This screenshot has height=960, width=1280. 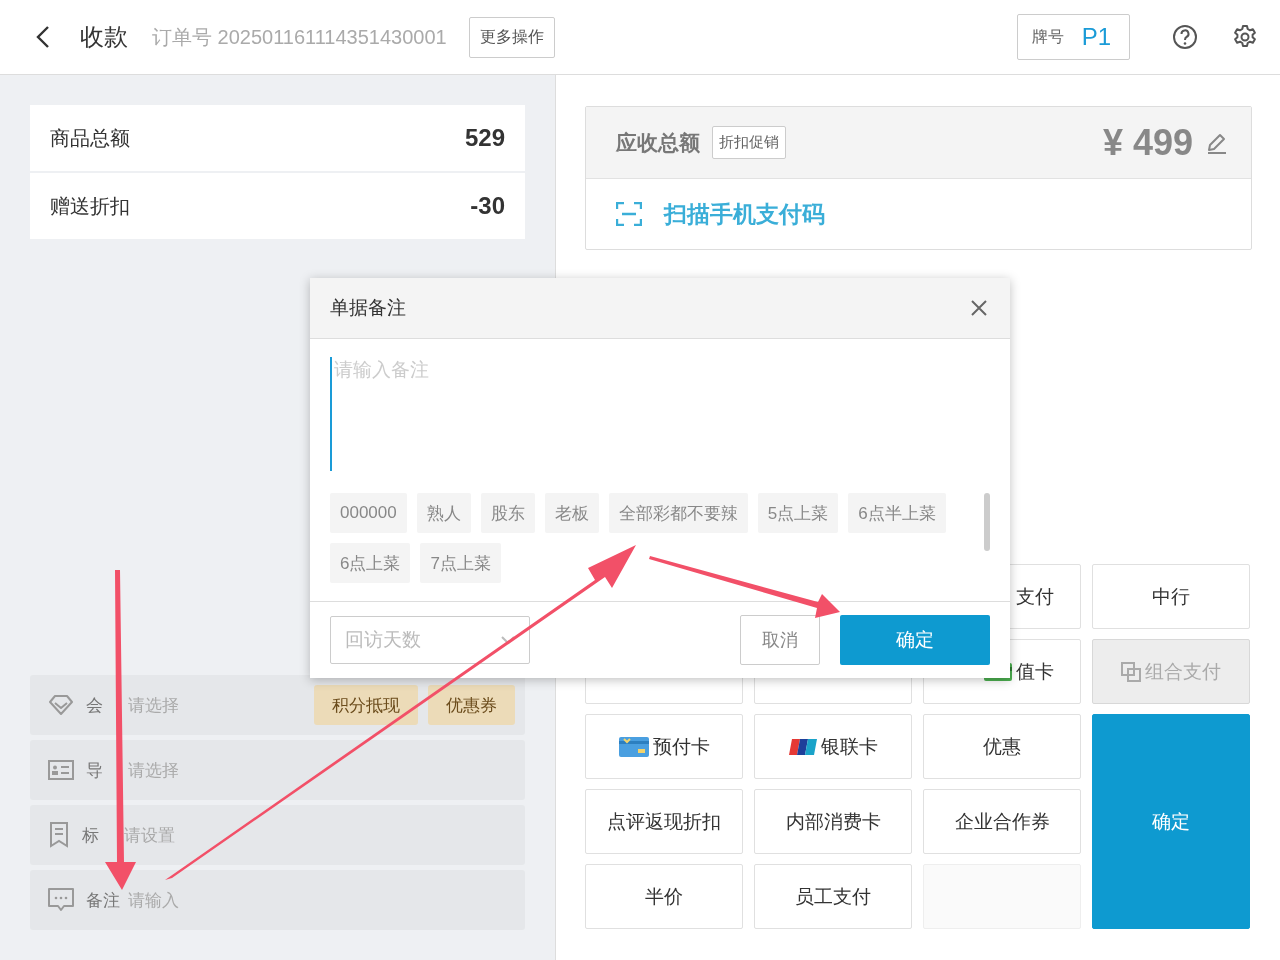 I want to click on summary-label: 赠送折扣, so click(x=90, y=206).